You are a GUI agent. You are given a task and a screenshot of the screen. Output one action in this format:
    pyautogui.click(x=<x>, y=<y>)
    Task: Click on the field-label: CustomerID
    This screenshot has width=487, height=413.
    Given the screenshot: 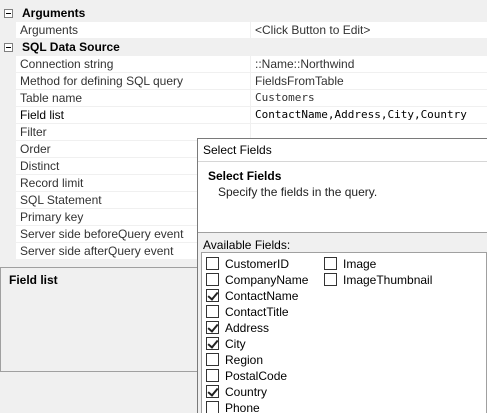 What is the action you would take?
    pyautogui.click(x=257, y=264)
    